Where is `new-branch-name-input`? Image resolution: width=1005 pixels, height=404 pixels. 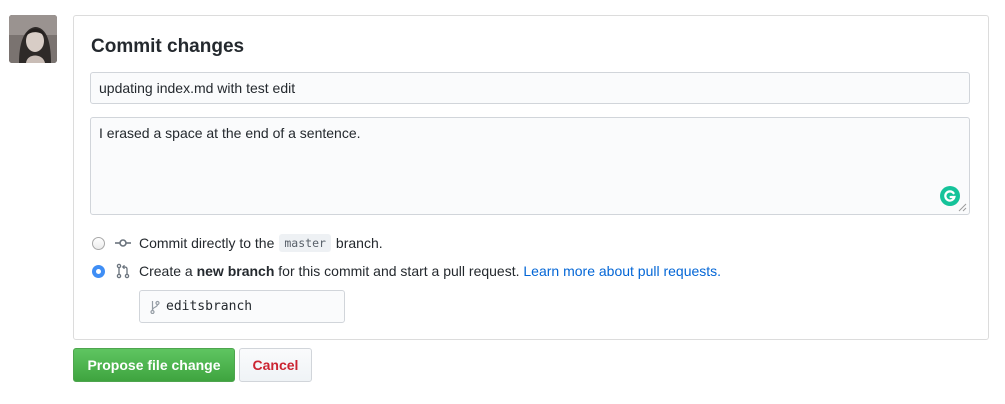
new-branch-name-input is located at coordinates (251, 306).